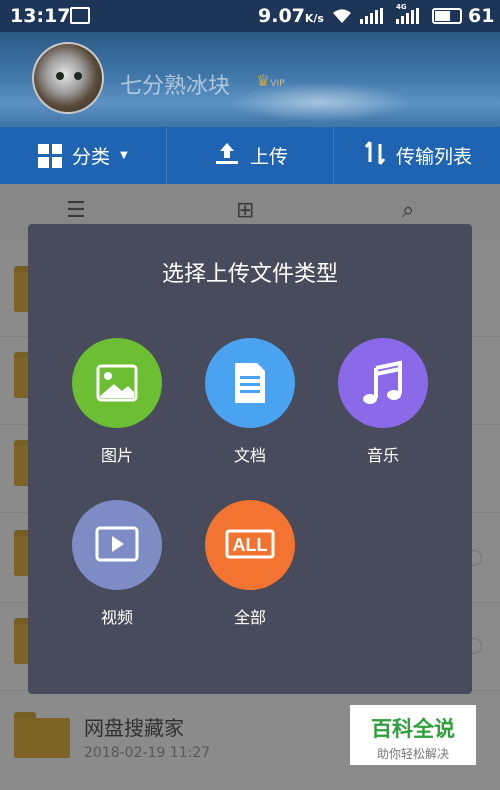 This screenshot has width=500, height=790. I want to click on upload-icon, so click(227, 155).